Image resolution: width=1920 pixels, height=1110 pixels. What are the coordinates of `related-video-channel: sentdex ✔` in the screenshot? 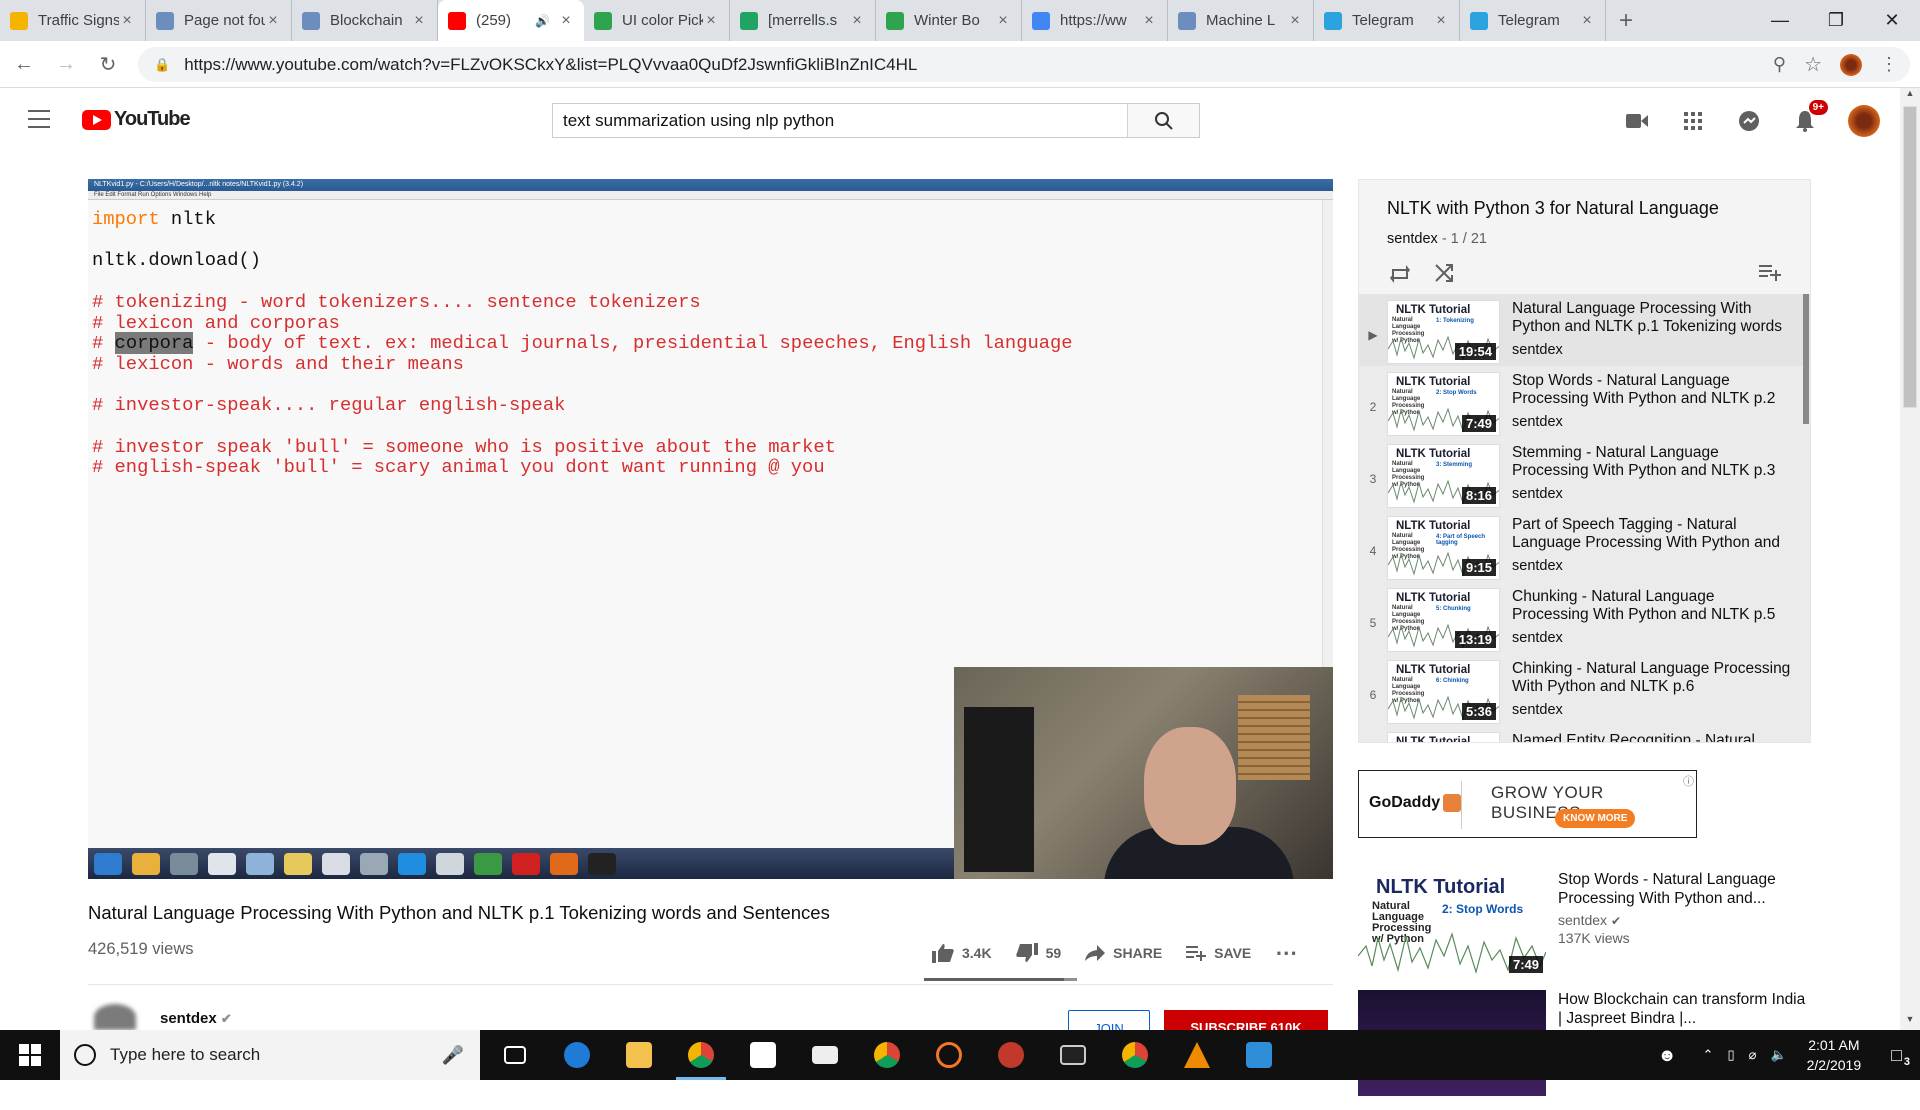 It's located at (1684, 920).